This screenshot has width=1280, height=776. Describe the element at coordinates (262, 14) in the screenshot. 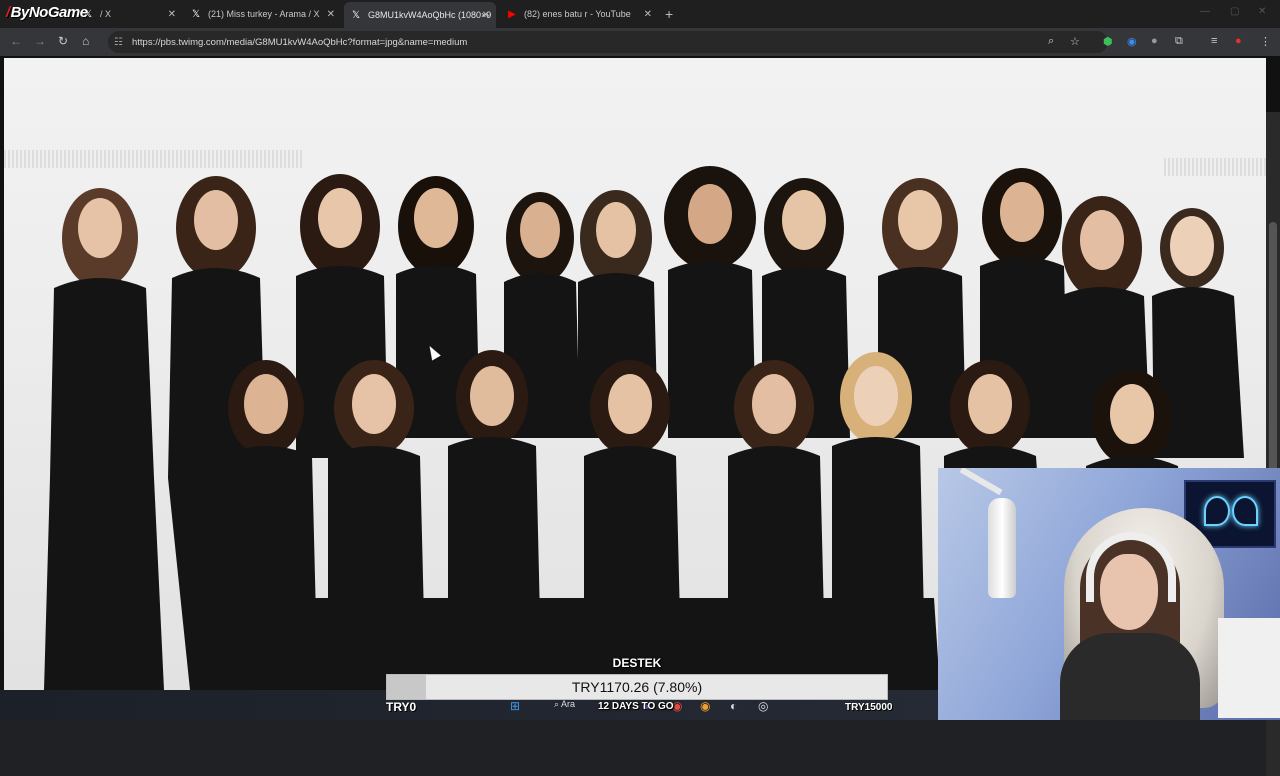

I see `tab-miss-turkey-search: 𝕏 (21) Miss turkey - Arama / X ✕` at that location.